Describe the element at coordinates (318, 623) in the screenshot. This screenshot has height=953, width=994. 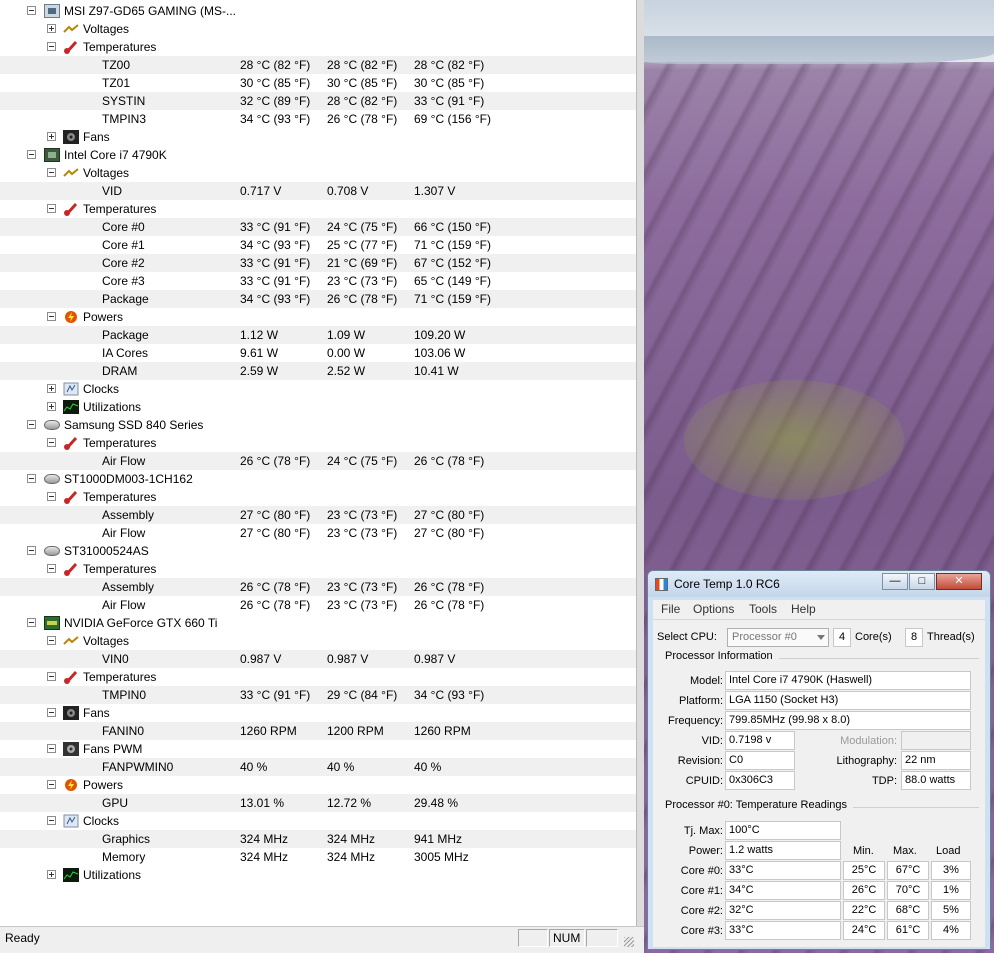
I see `tree-device-row: NVIDIA GeForce GTX 660 Ti` at that location.